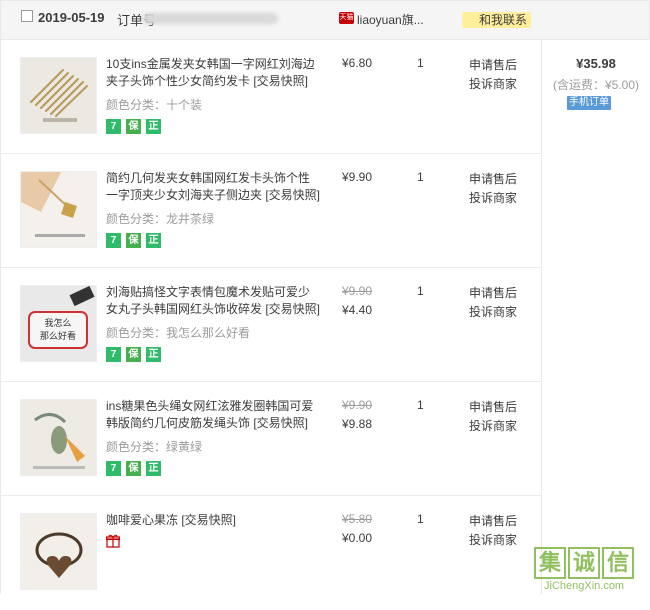  I want to click on gift-icon, so click(113, 541).